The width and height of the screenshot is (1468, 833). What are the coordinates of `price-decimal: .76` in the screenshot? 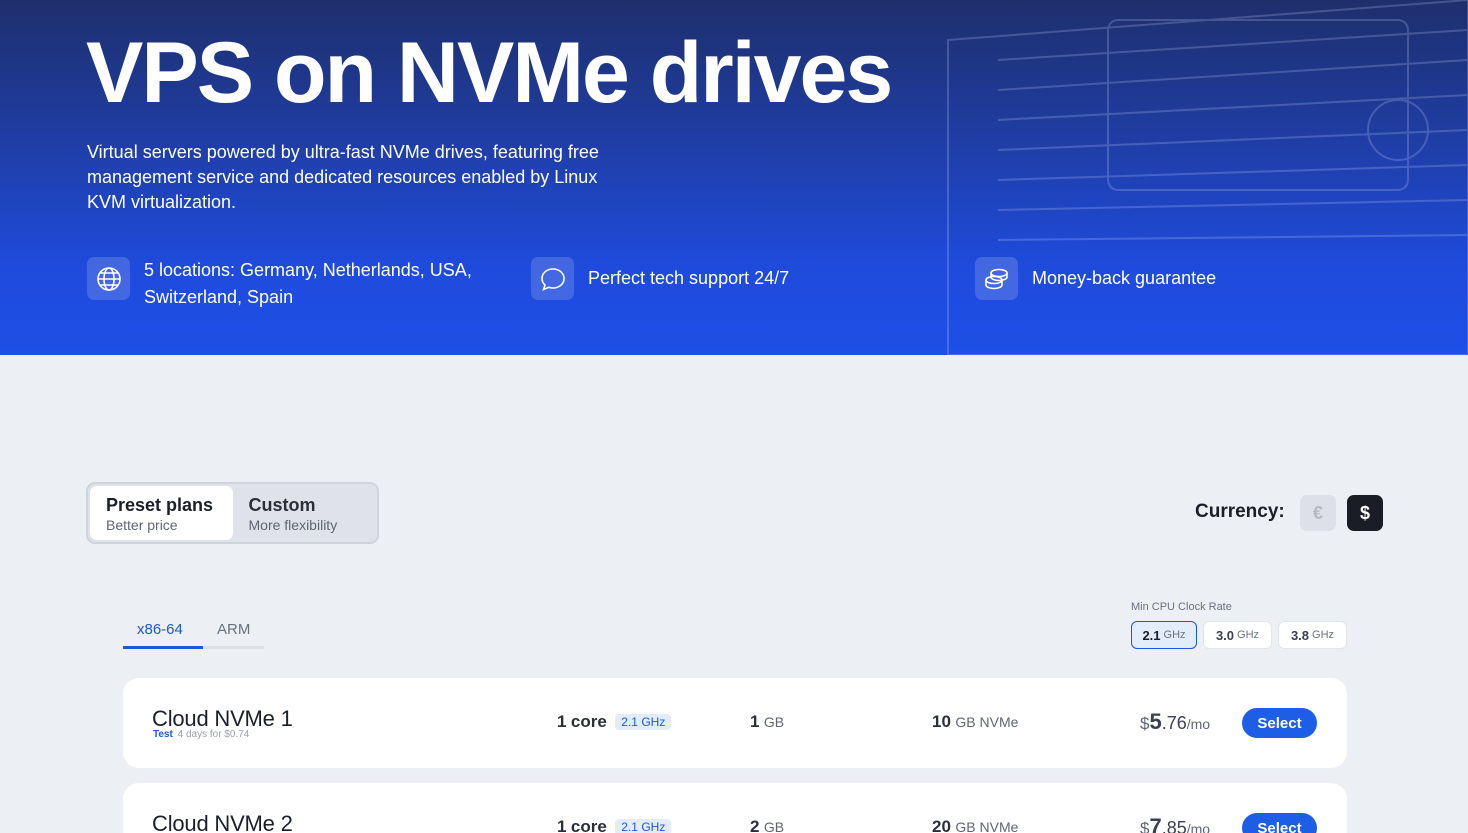 It's located at (1174, 723).